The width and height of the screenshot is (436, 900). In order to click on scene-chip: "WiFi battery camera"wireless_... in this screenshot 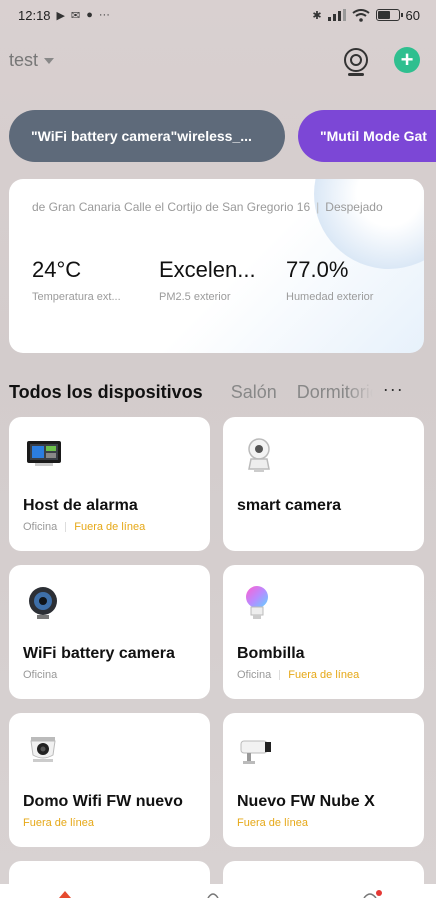, I will do `click(147, 136)`.